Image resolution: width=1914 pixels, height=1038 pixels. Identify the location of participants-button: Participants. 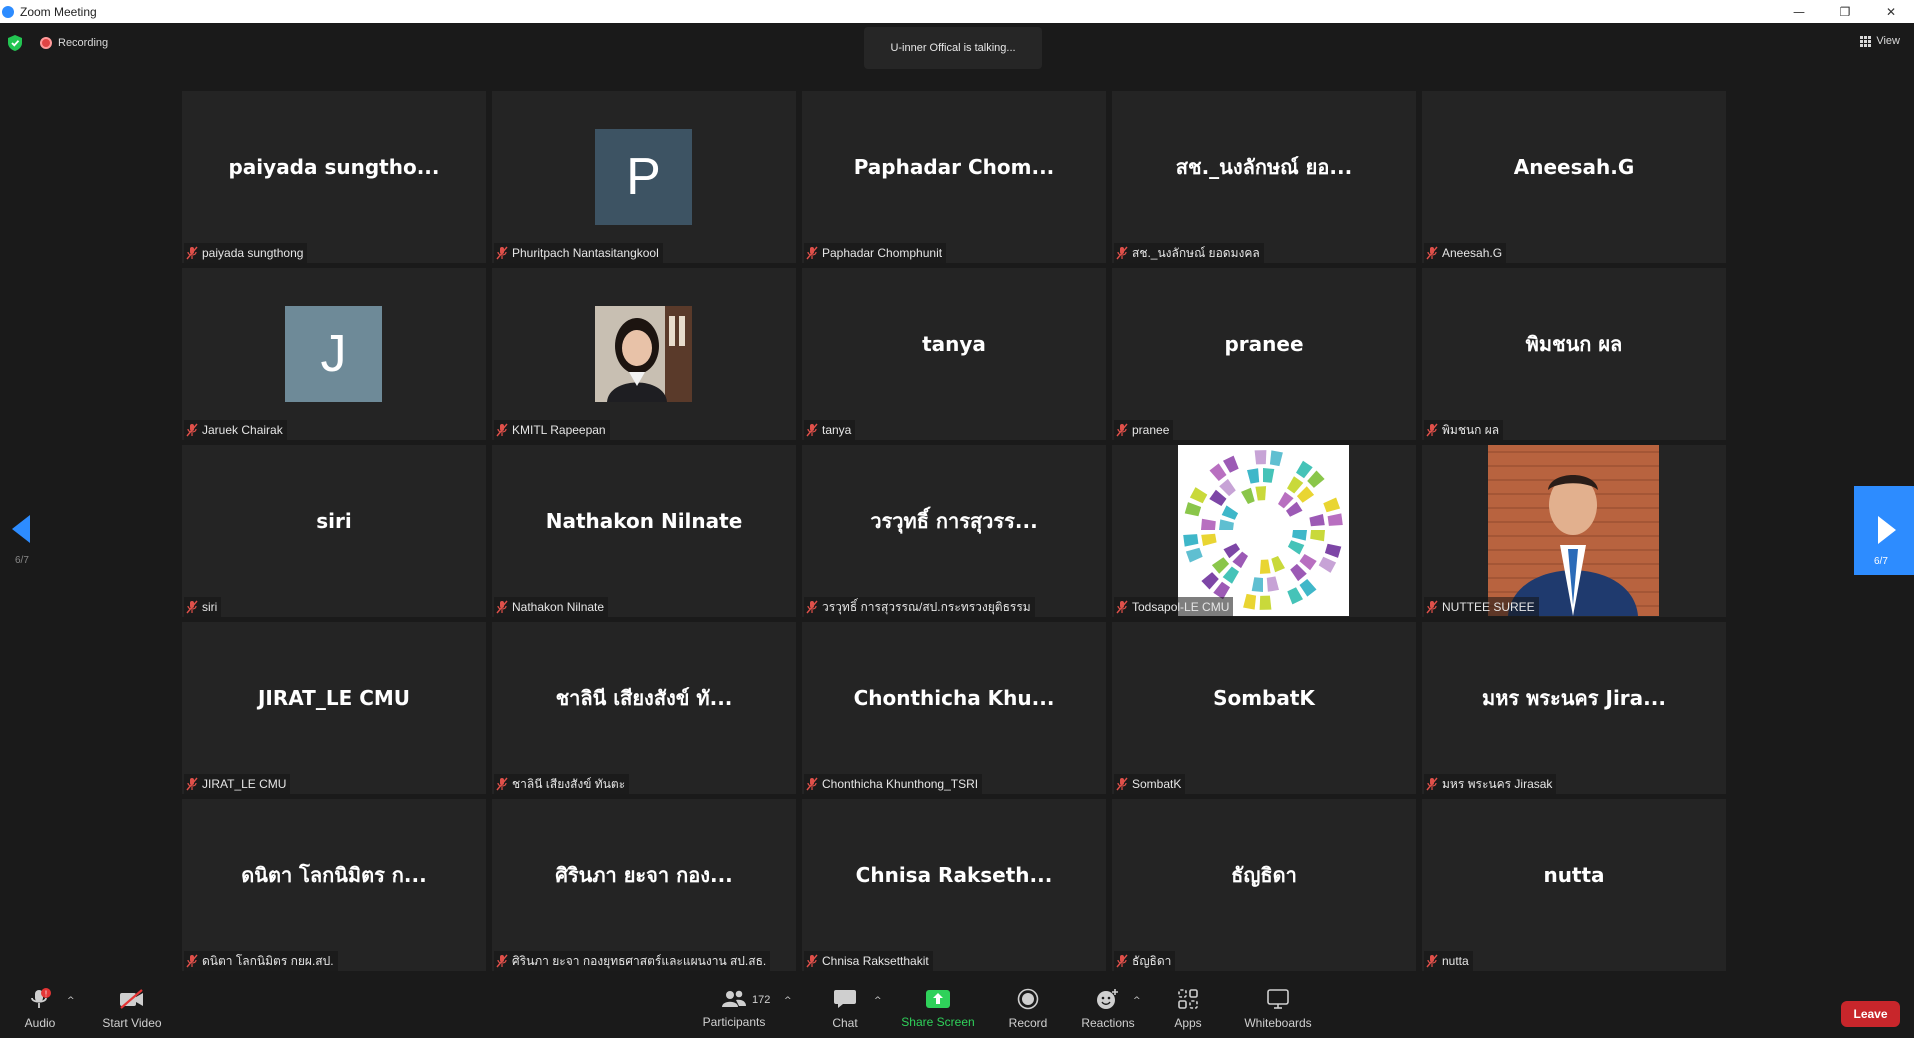
(734, 1009).